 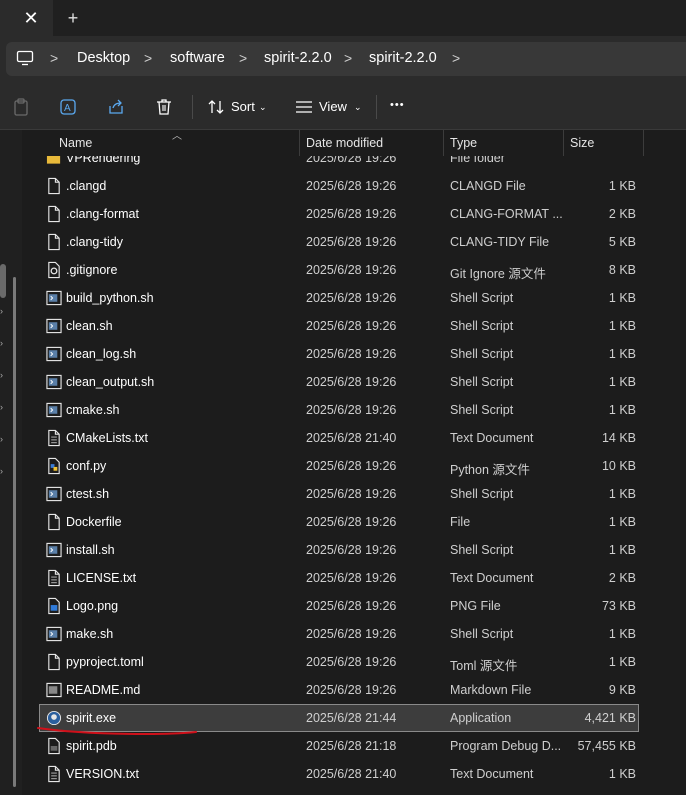 What do you see at coordinates (103, 58) in the screenshot?
I see `breadcrumb-item-desktop: Desktop` at bounding box center [103, 58].